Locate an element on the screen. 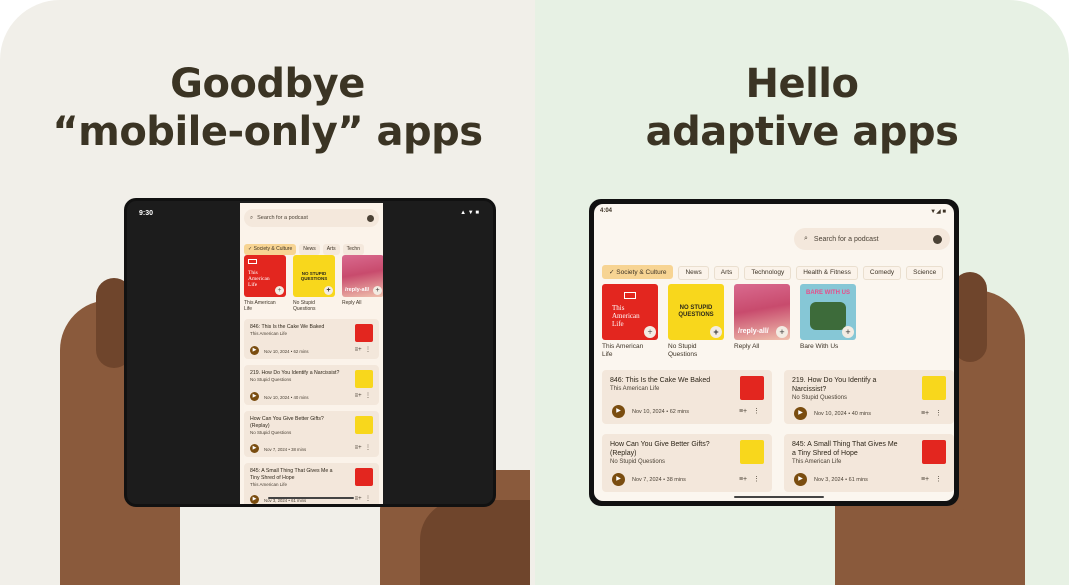  tal-logo-mark is located at coordinates (252, 261).